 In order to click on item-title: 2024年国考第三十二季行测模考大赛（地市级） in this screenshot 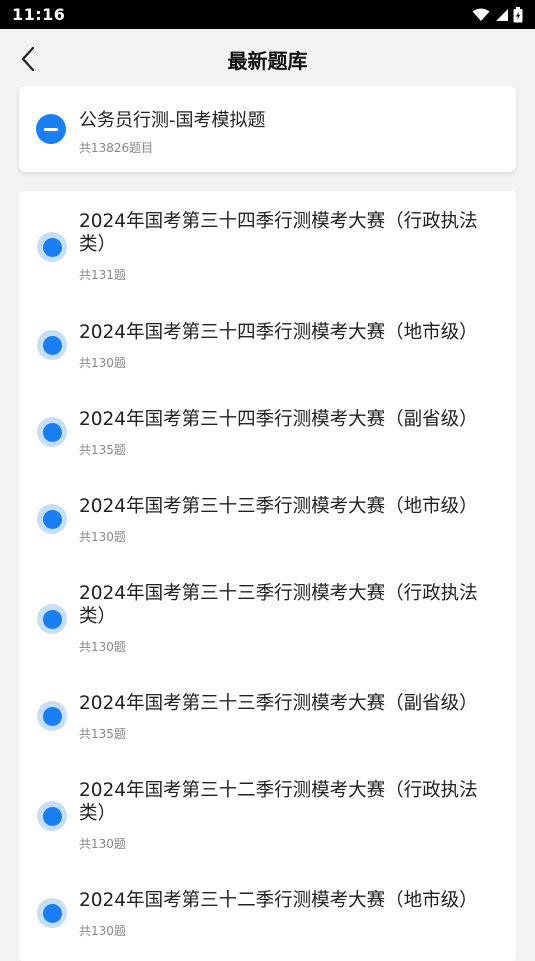, I will do `click(278, 900)`.